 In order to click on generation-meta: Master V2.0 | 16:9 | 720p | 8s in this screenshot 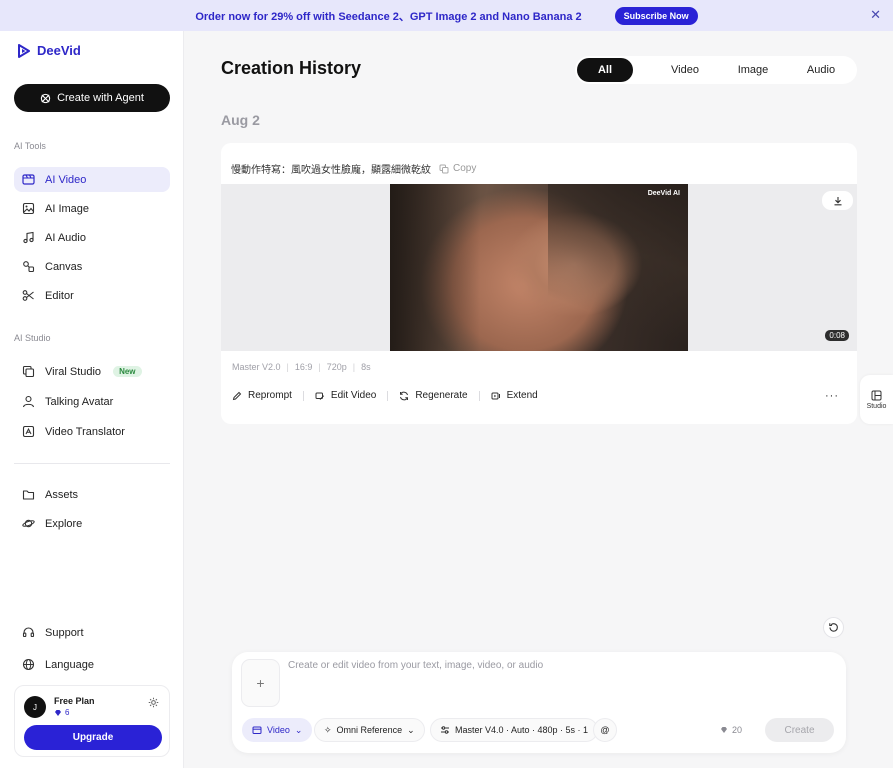, I will do `click(301, 367)`.